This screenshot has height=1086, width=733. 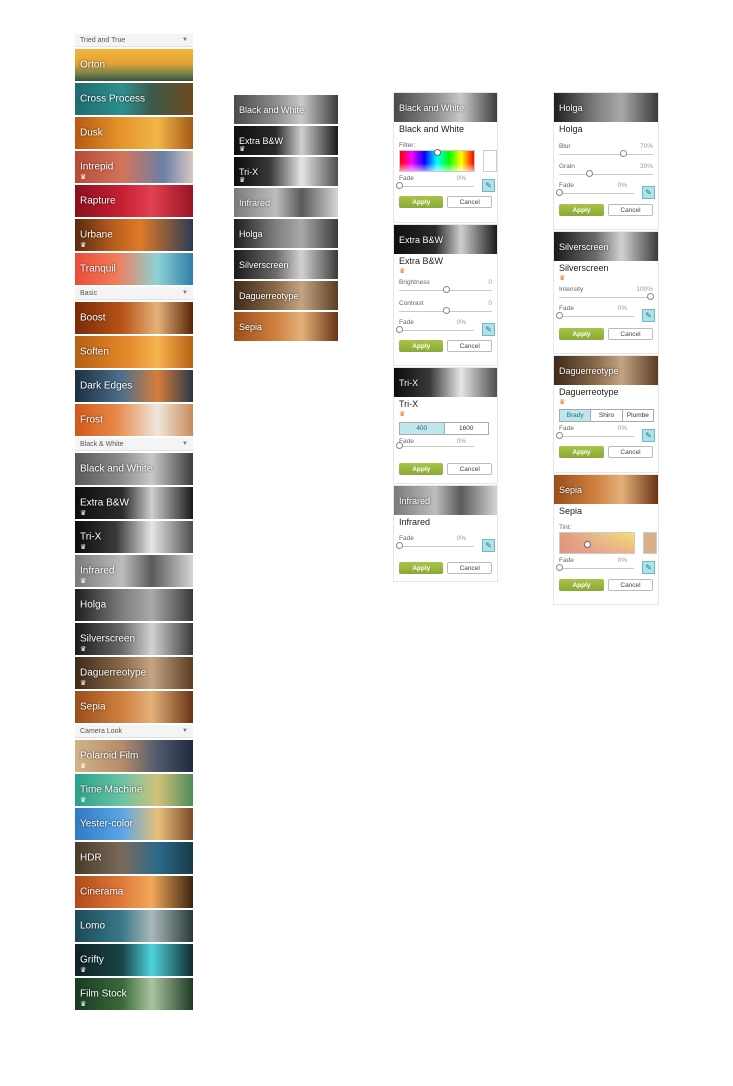 I want to click on filter-tile-urbane: Urbane ♛, so click(x=134, y=235).